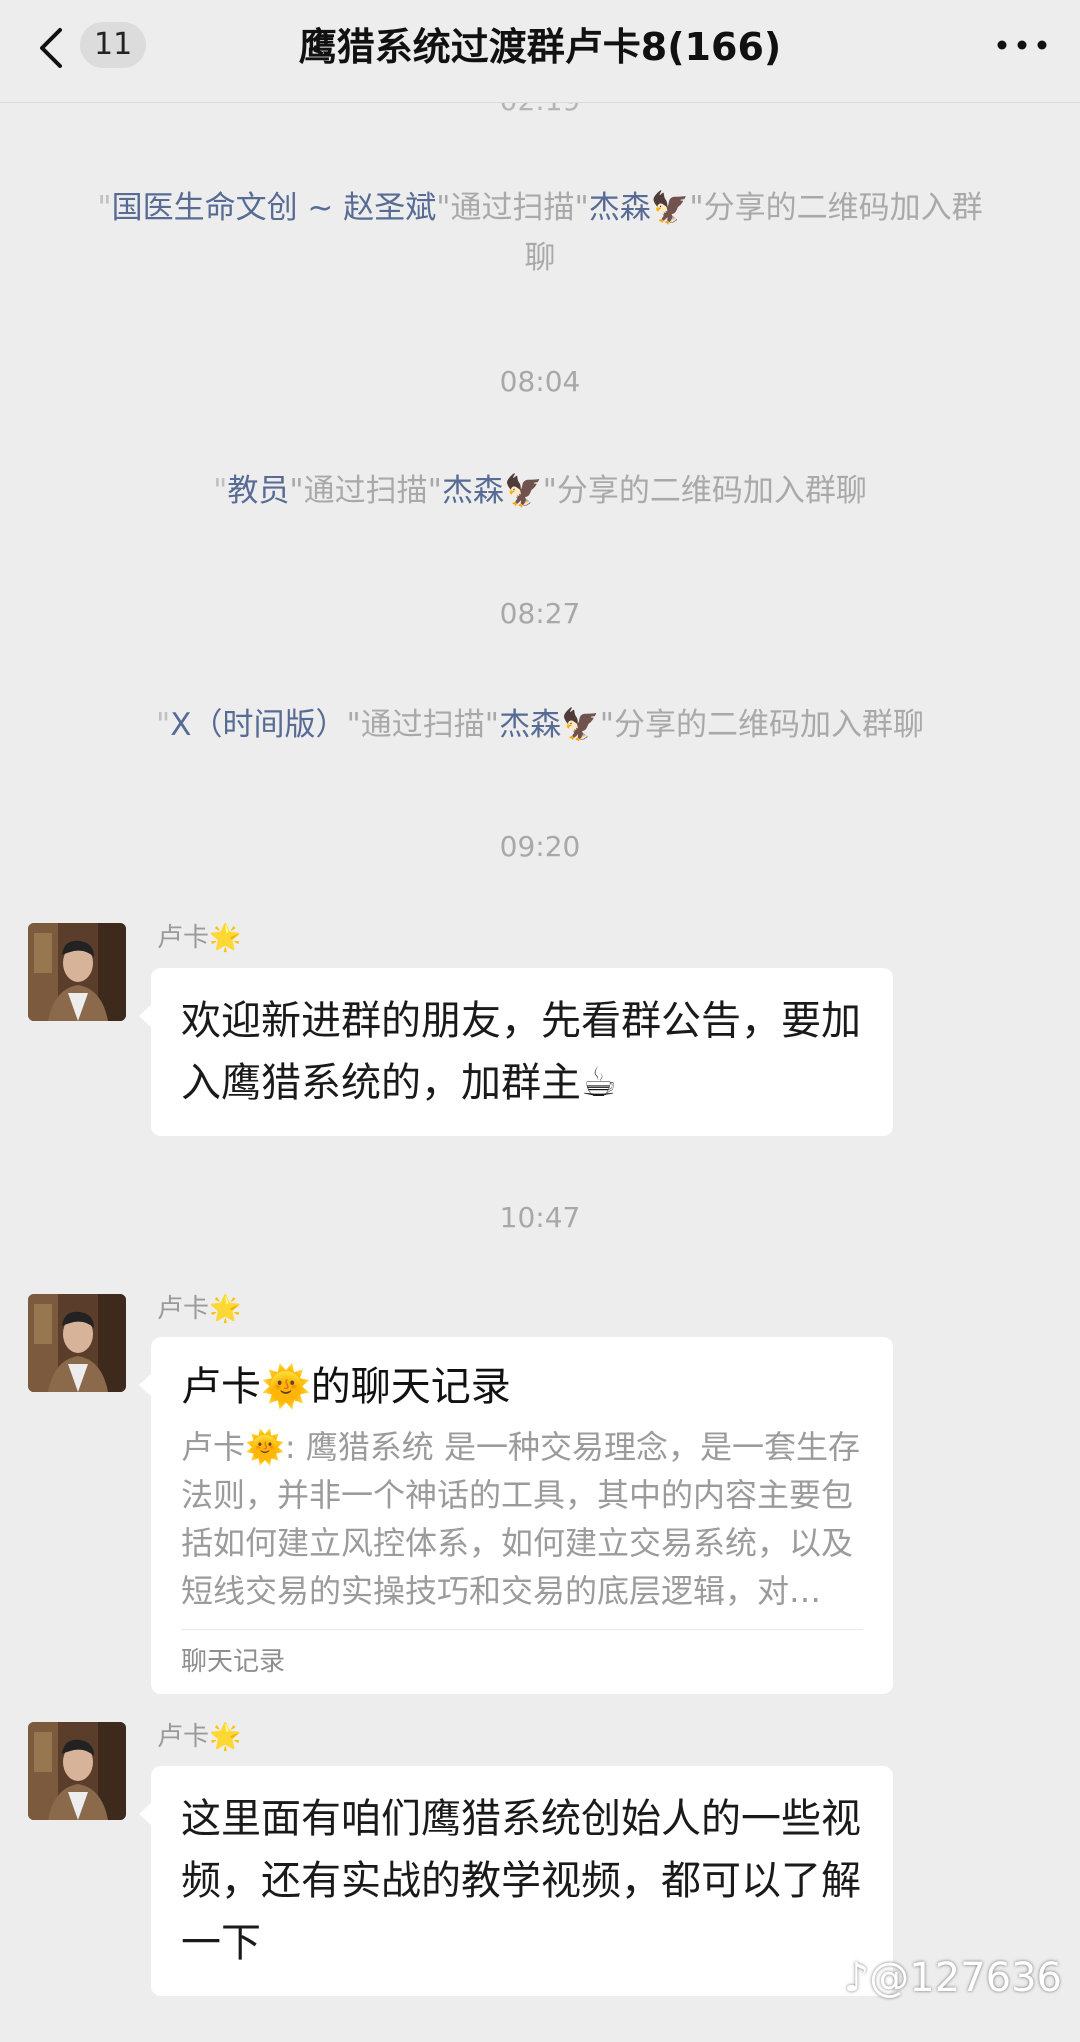 This screenshot has height=2042, width=1080. I want to click on message-bubble: 欢迎新进群的朋友，先看群公告，要加入鹰猎系统的，加群主☕, so click(516, 1052).